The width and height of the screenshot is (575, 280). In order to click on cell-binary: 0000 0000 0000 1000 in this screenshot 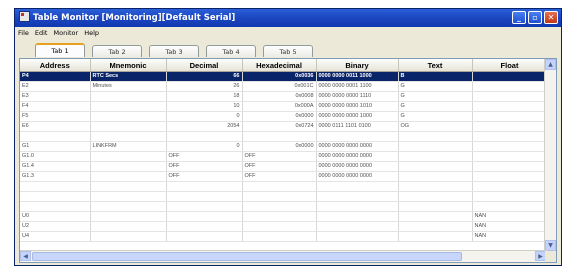, I will do `click(357, 116)`.